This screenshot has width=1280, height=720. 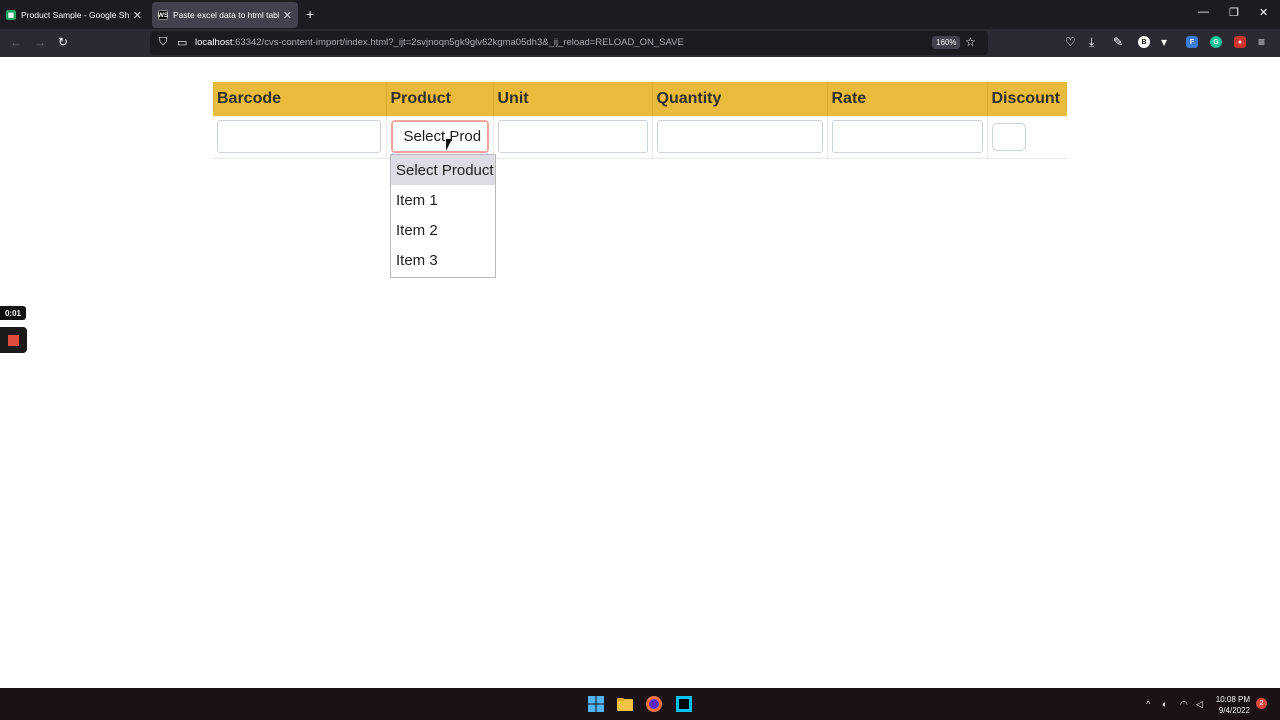 I want to click on recording-timer: 0:01, so click(x=13, y=313).